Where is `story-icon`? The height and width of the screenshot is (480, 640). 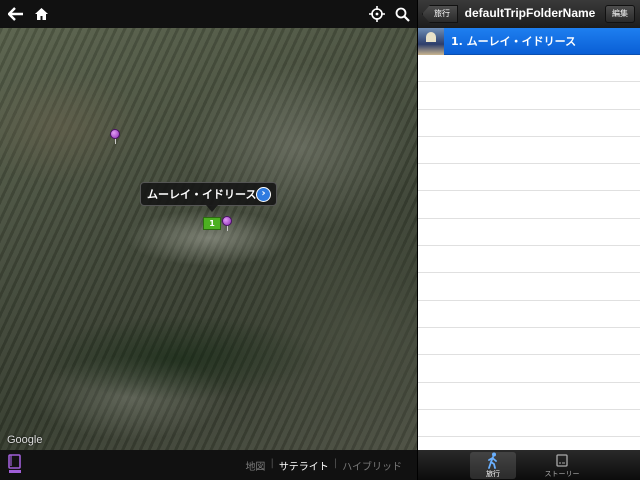 story-icon is located at coordinates (562, 460).